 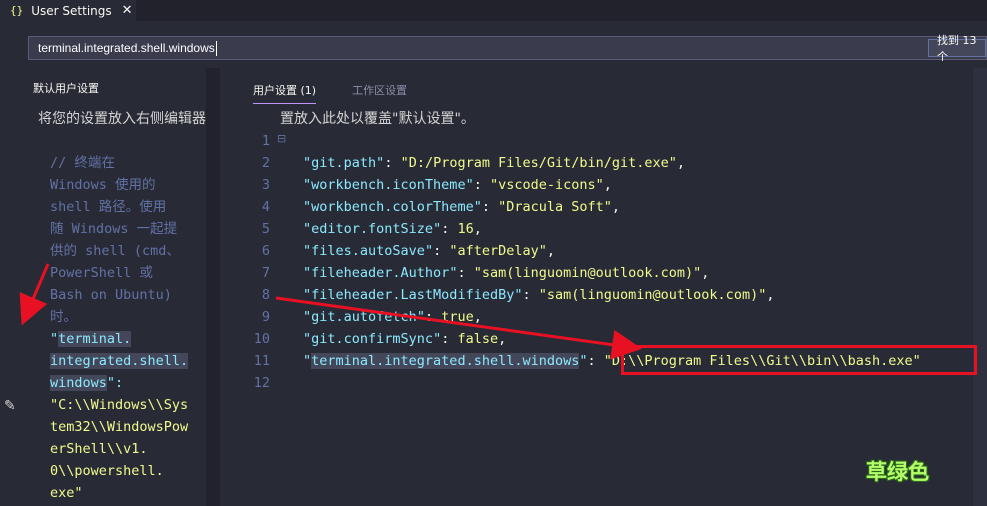 What do you see at coordinates (66, 88) in the screenshot?
I see `default-settings-header: 默认用户设置` at bounding box center [66, 88].